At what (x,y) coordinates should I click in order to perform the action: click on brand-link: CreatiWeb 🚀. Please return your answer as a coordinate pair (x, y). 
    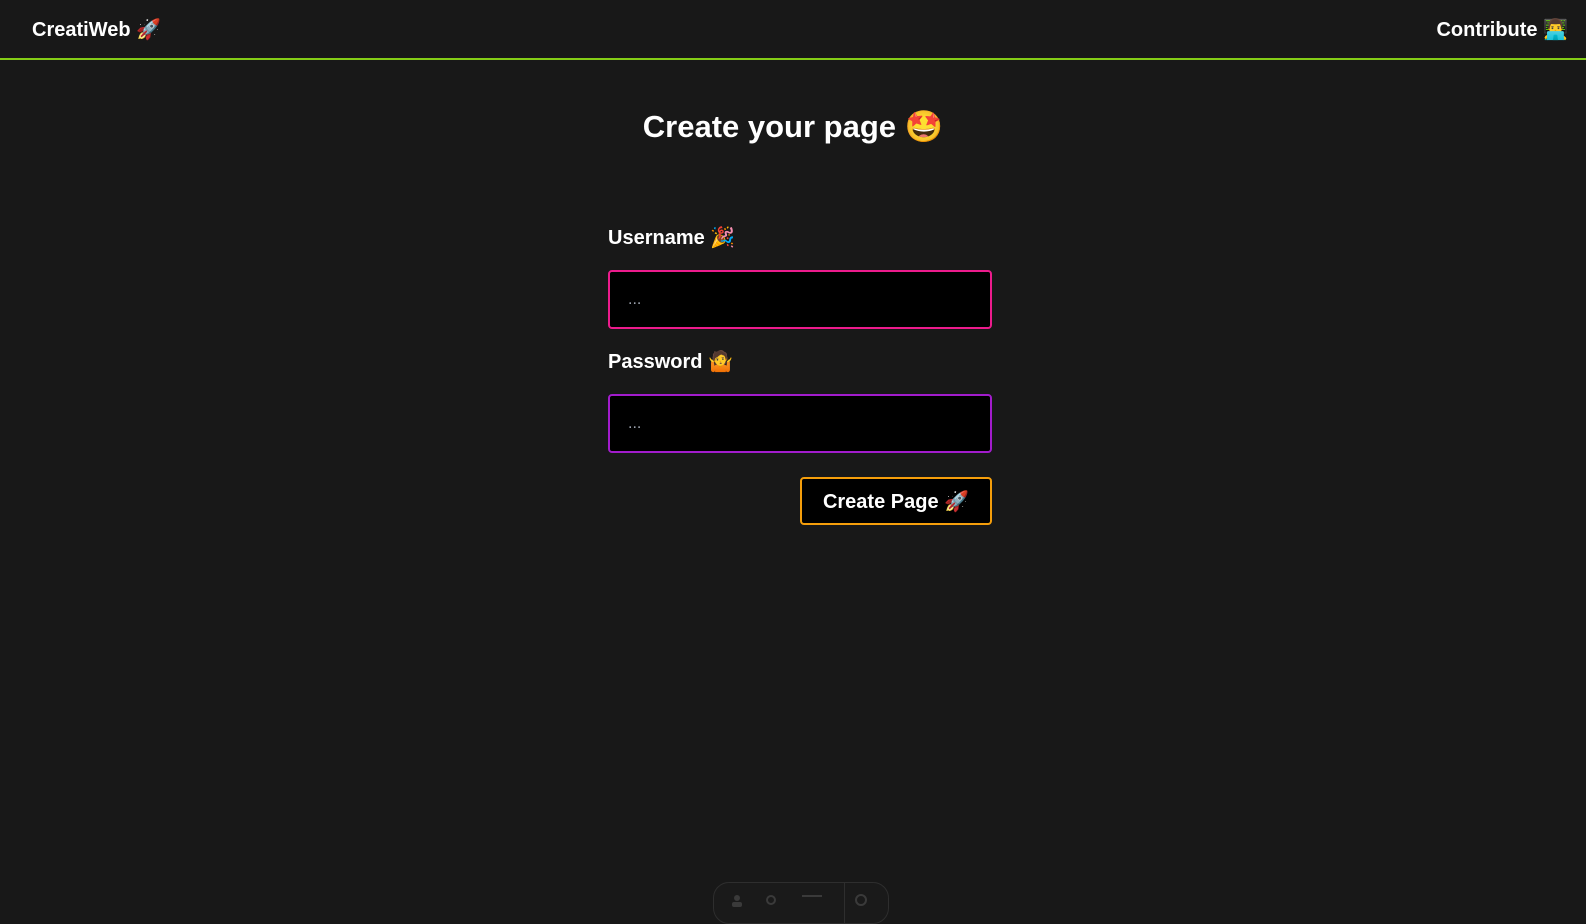
    Looking at the image, I should click on (96, 30).